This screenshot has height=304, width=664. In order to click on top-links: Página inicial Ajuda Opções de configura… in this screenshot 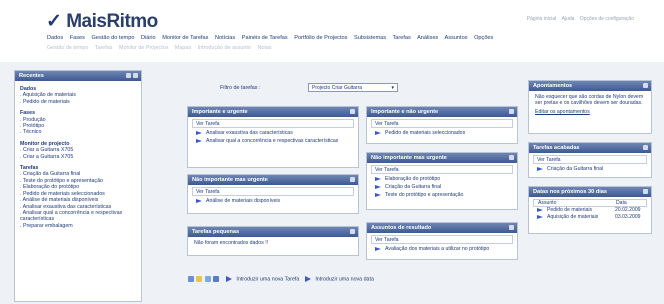, I will do `click(578, 19)`.